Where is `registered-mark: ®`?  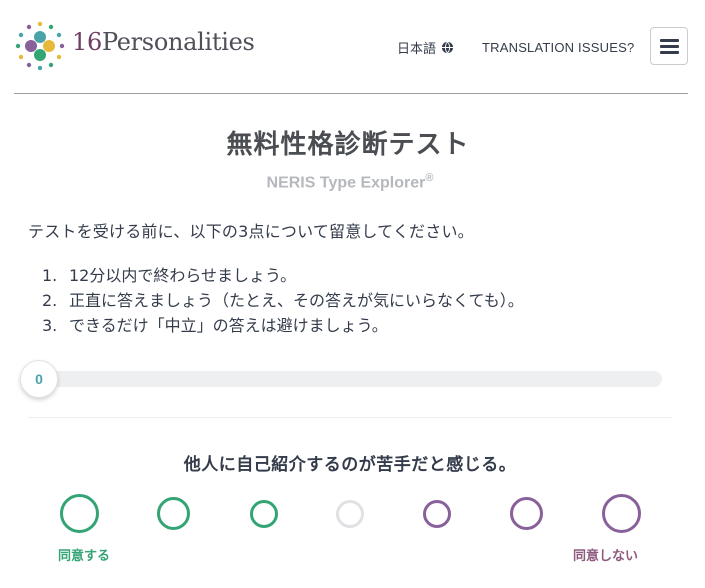 registered-mark: ® is located at coordinates (429, 178).